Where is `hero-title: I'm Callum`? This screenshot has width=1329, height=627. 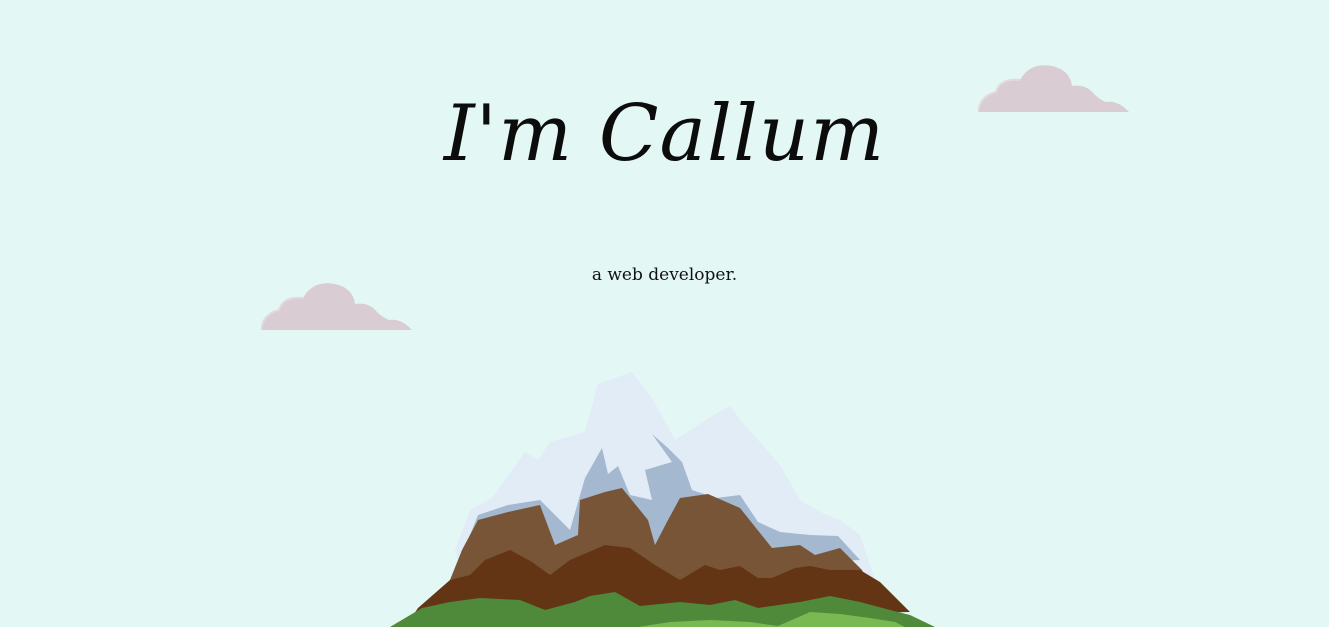
hero-title: I'm Callum is located at coordinates (664, 134).